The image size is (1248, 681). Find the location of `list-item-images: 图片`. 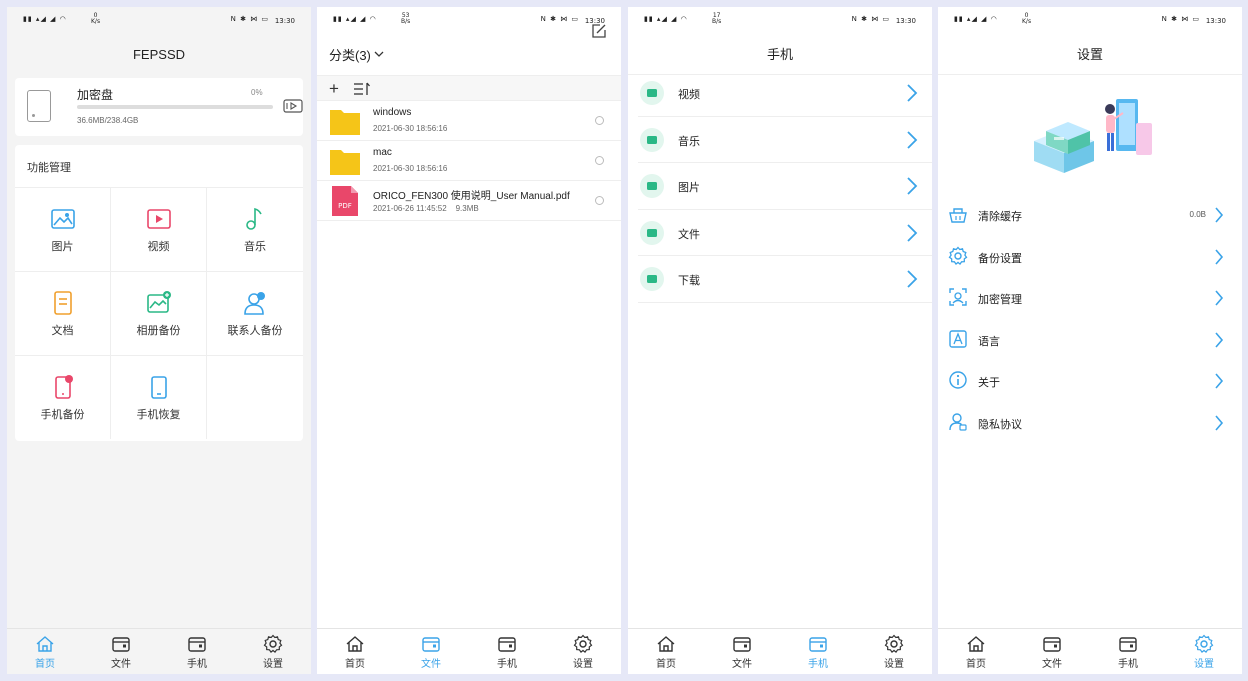

list-item-images: 图片 is located at coordinates (785, 186).